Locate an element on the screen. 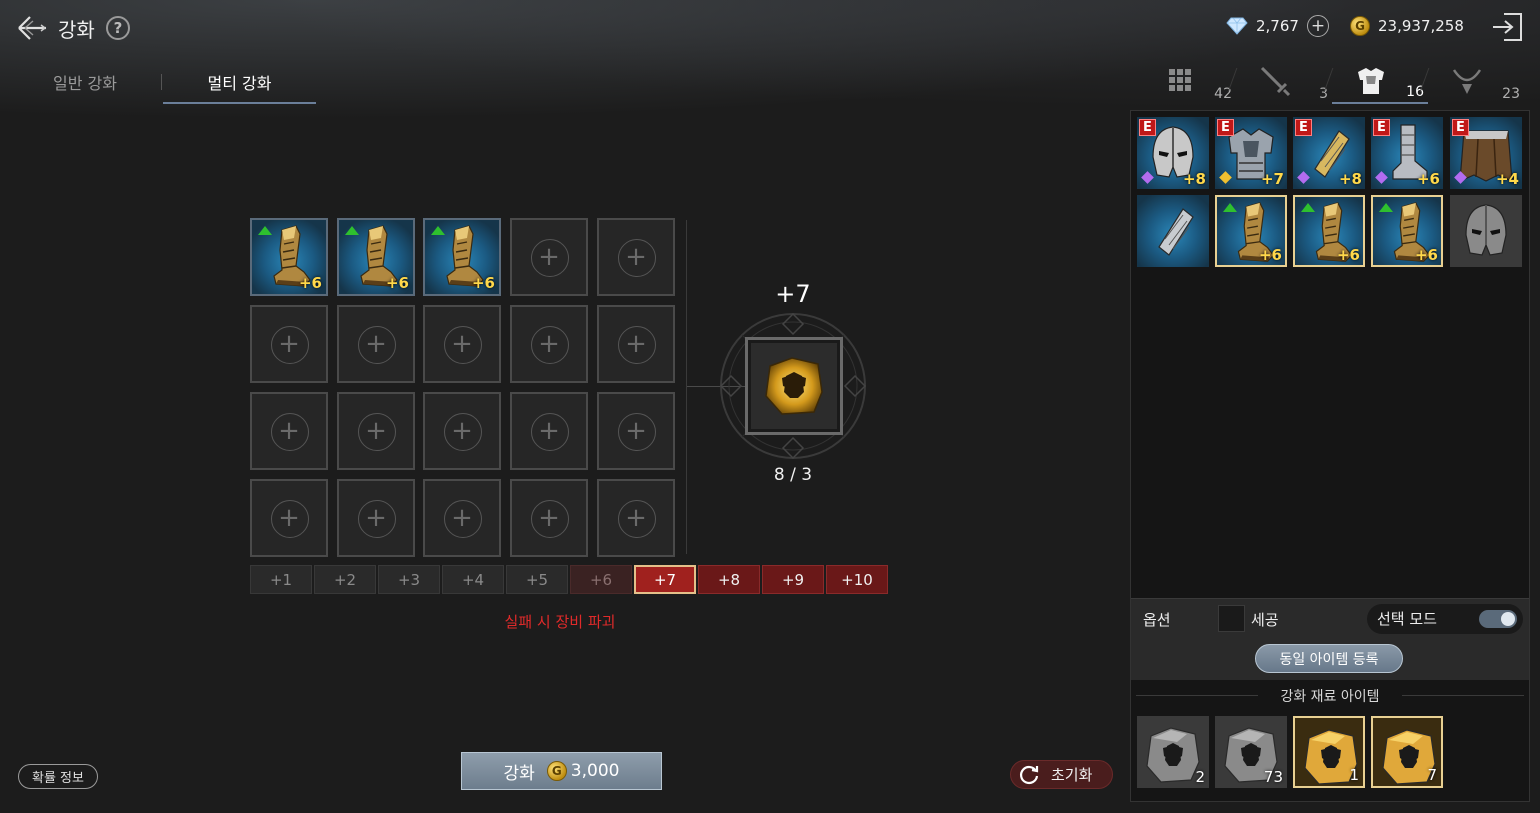  target-item-slot is located at coordinates (794, 386).